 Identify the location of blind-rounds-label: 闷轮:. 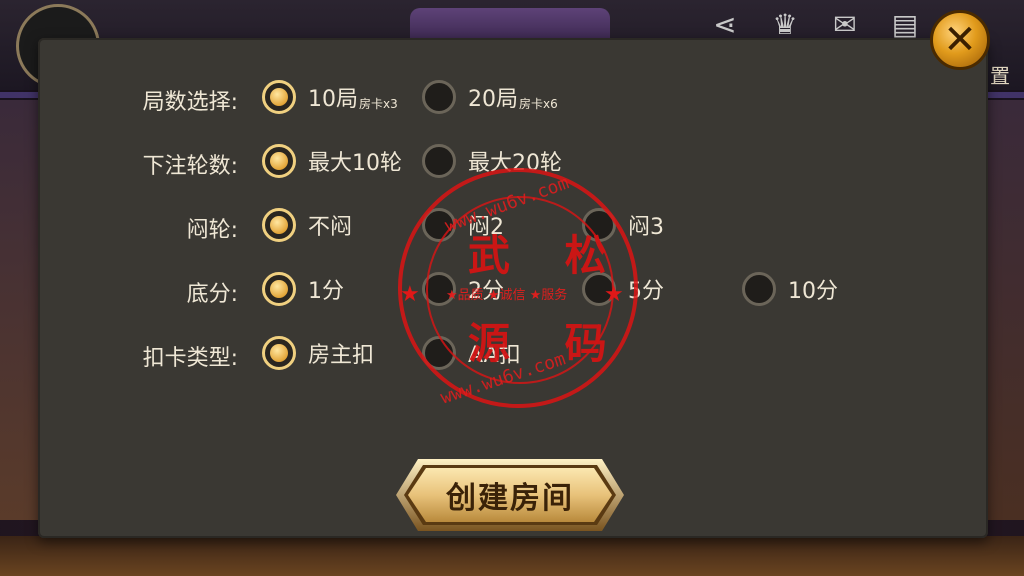
(212, 230).